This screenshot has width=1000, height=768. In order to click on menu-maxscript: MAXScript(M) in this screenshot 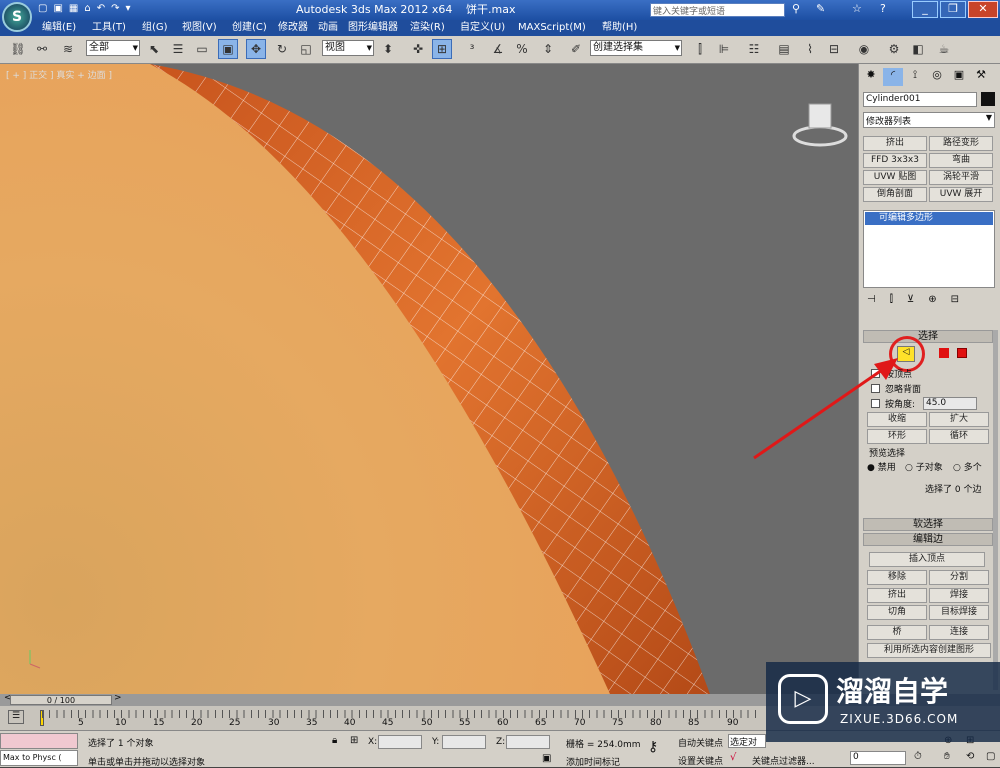, I will do `click(552, 28)`.